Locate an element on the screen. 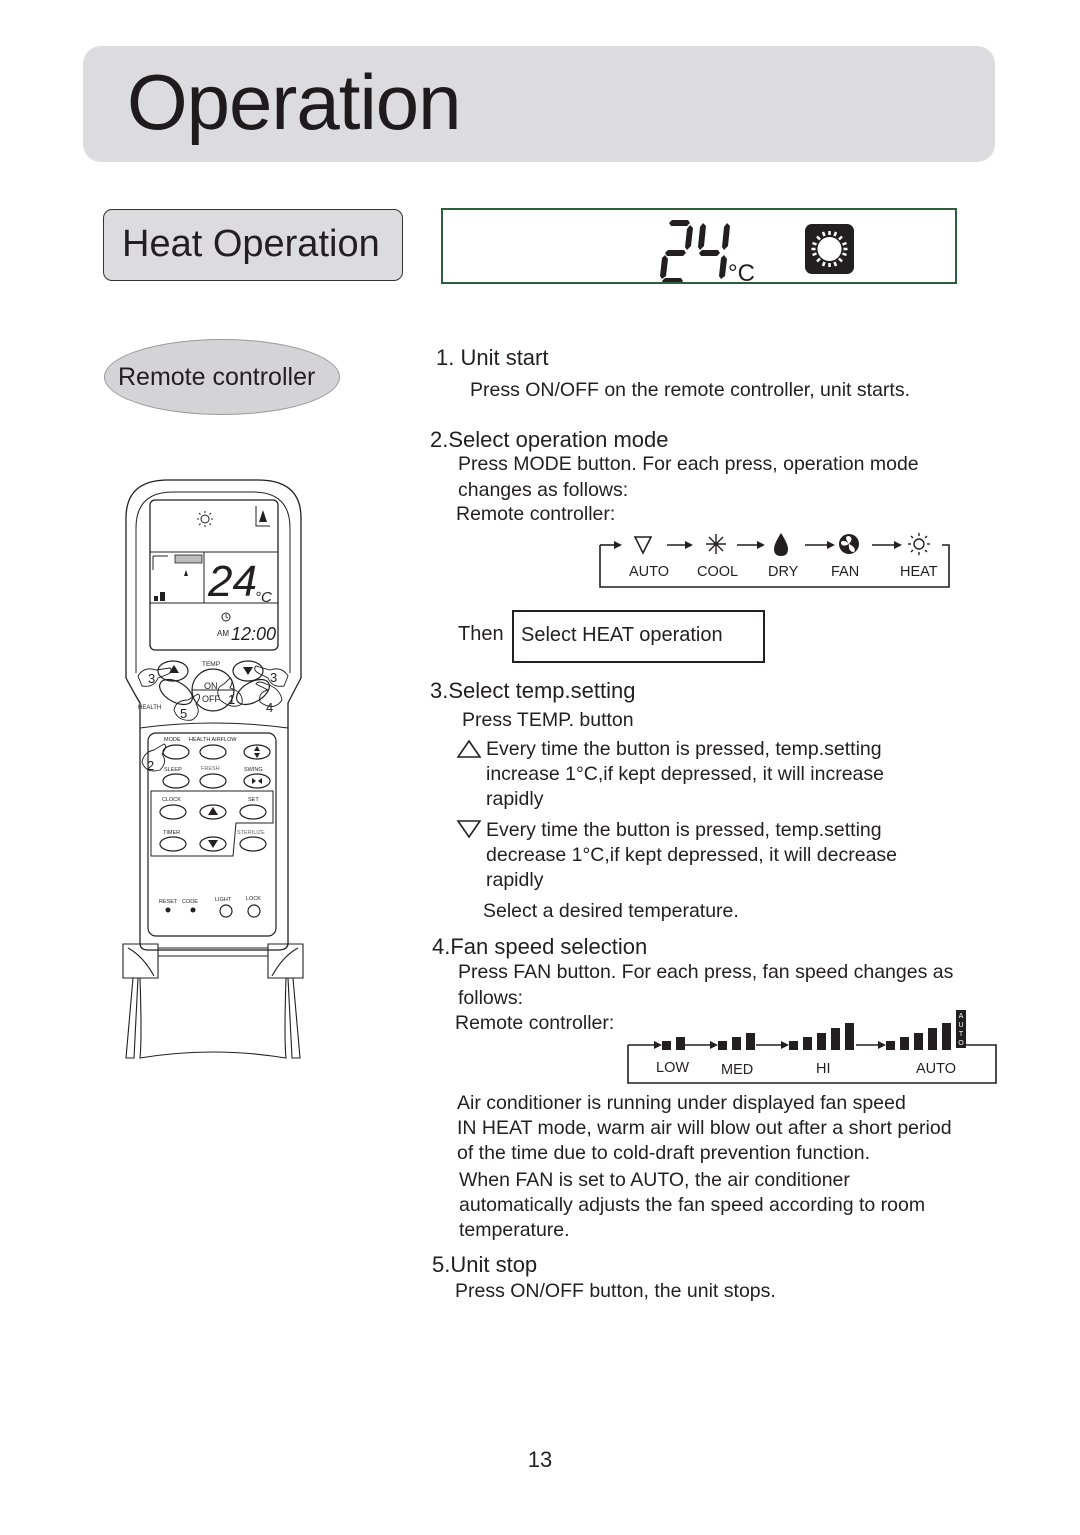 Image resolution: width=1080 pixels, height=1535 pixels. page-number: 13 is located at coordinates (540, 1459).